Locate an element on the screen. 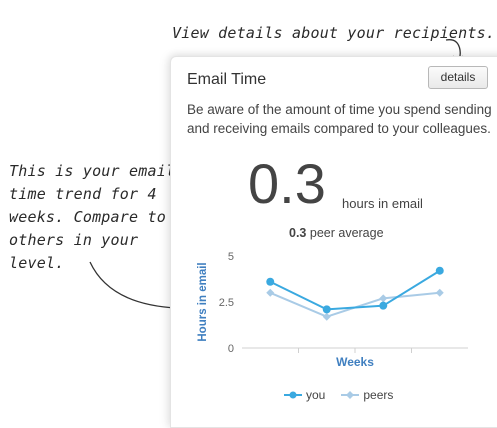 Image resolution: width=497 pixels, height=428 pixels. series-line-peers is located at coordinates (354, 304).